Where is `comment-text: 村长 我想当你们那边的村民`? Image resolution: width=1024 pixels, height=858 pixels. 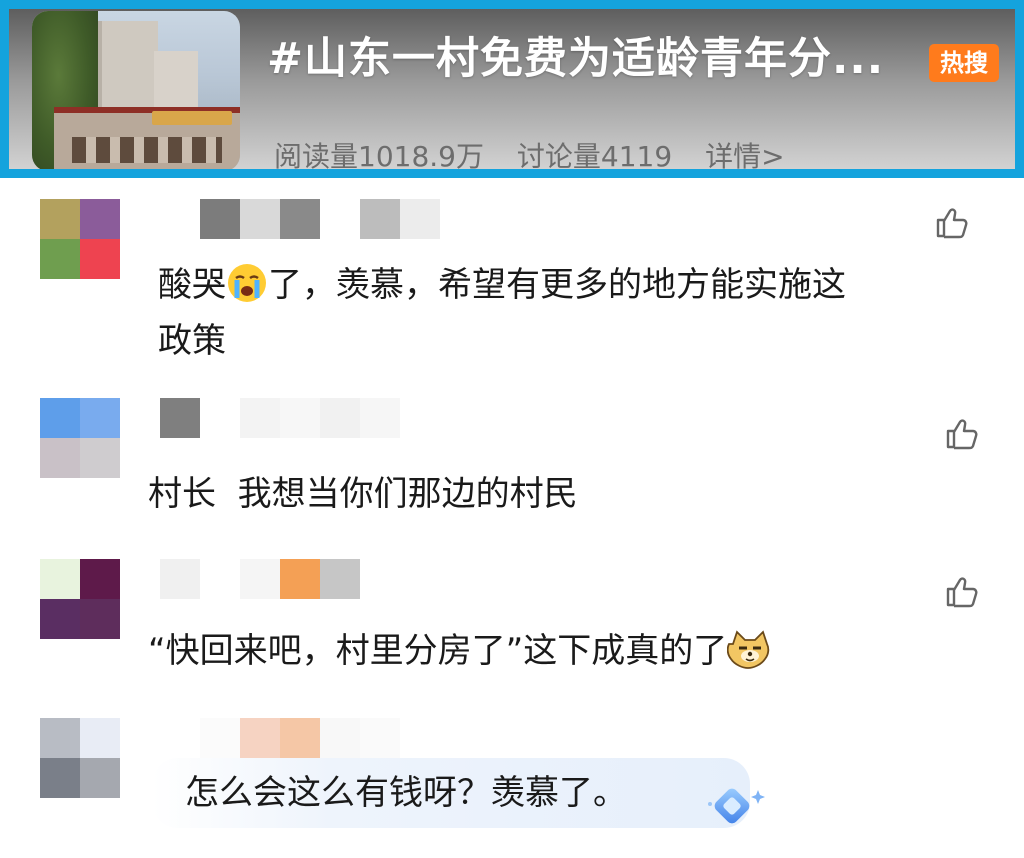 comment-text: 村长 我想当你们那边的村民 is located at coordinates (363, 494).